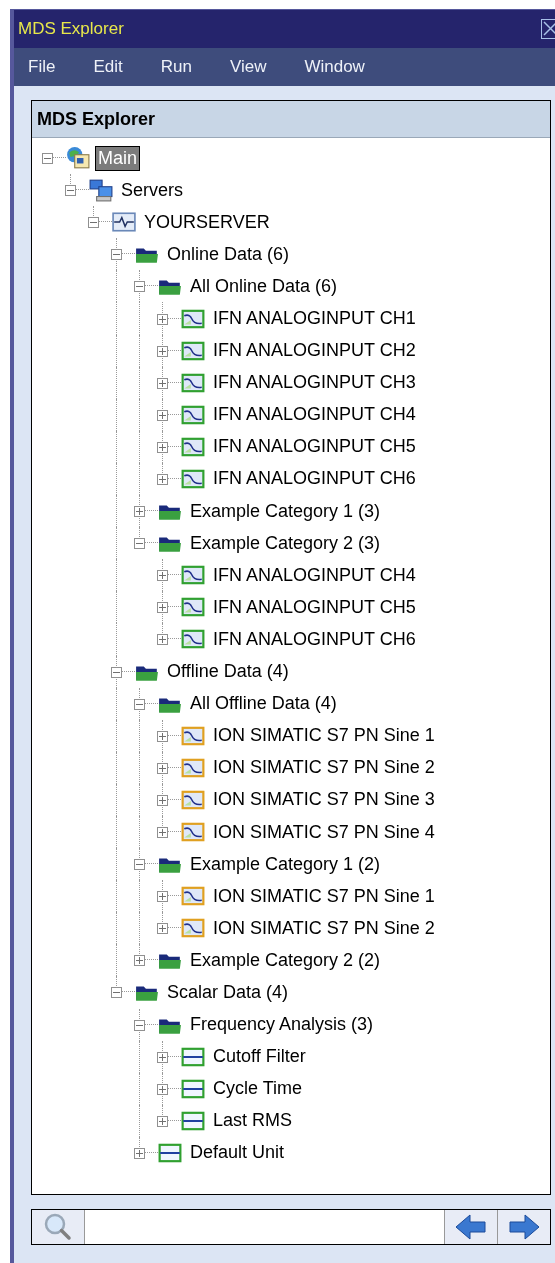 Image resolution: width=555 pixels, height=1263 pixels. Describe the element at coordinates (285, 960) in the screenshot. I see `tree-item: Example Category 2 (2)` at that location.